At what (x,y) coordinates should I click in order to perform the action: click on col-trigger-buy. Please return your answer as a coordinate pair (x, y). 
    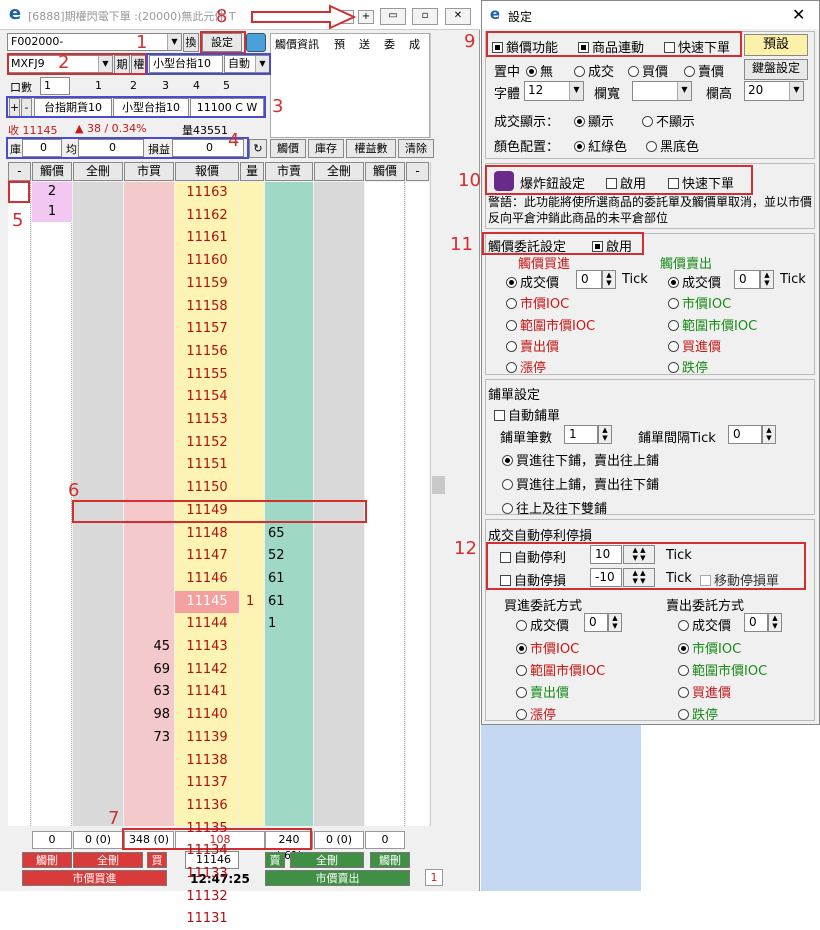
    Looking at the image, I should click on (52, 504).